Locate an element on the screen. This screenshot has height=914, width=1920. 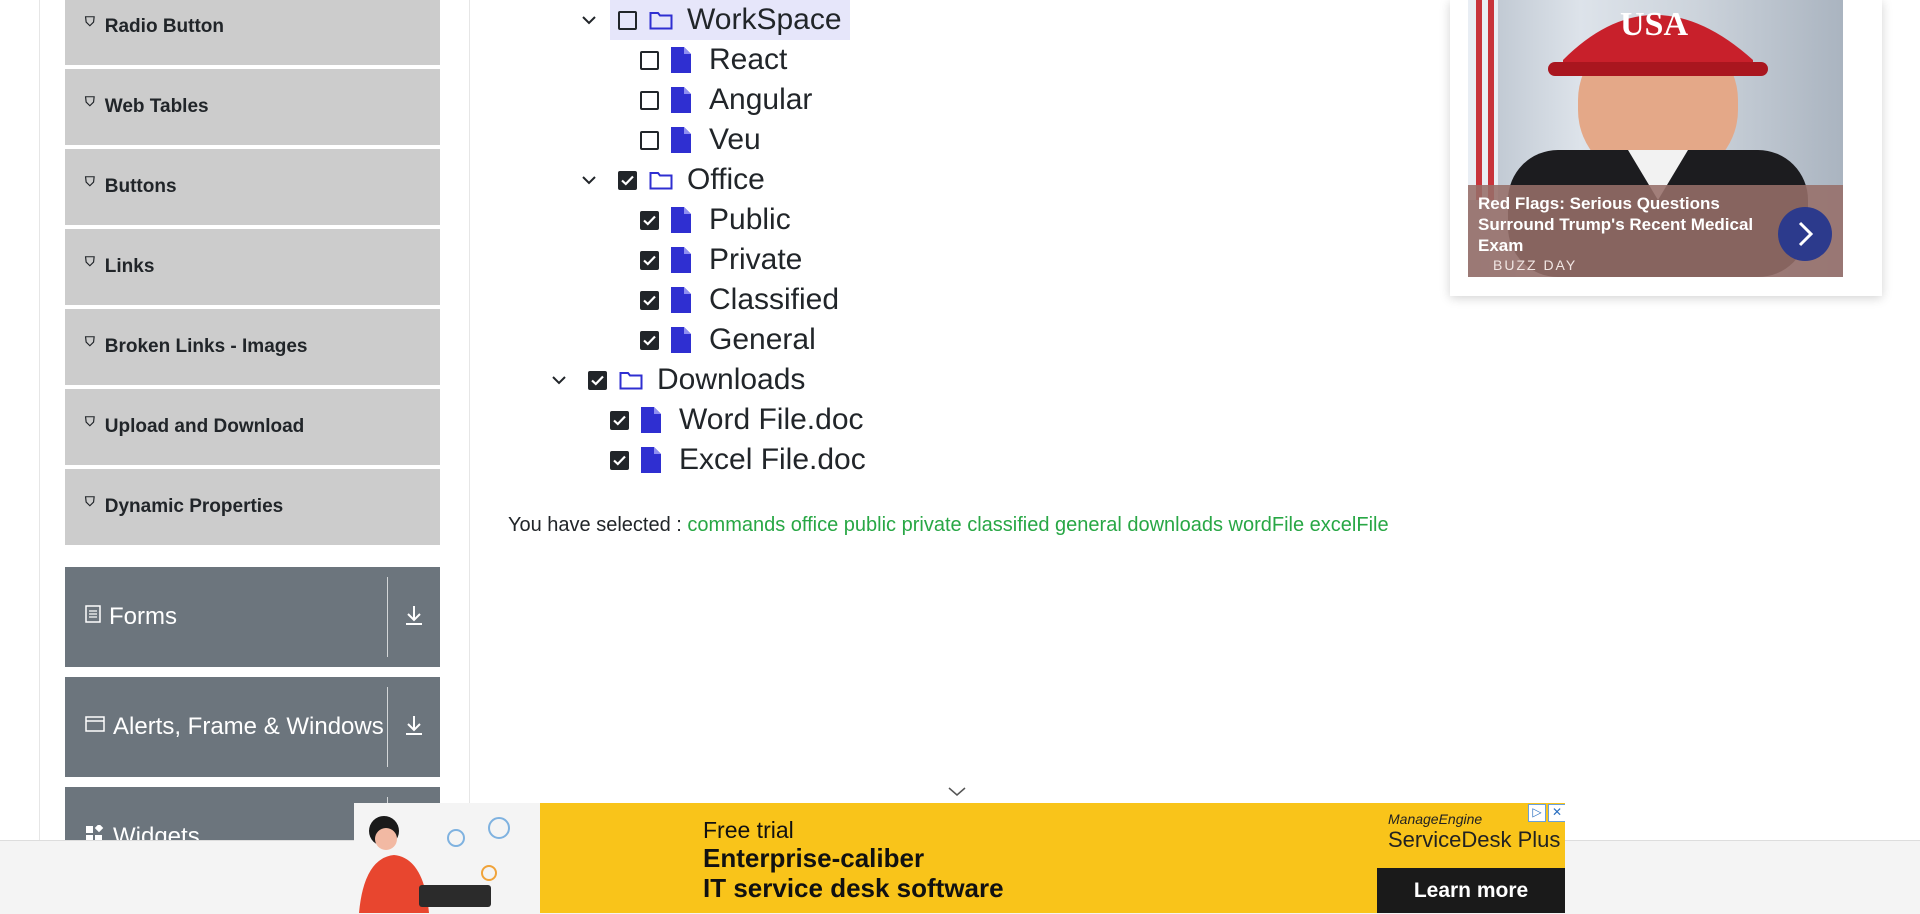
sidebar-item-buttons: ⛉ Buttons is located at coordinates (252, 188).